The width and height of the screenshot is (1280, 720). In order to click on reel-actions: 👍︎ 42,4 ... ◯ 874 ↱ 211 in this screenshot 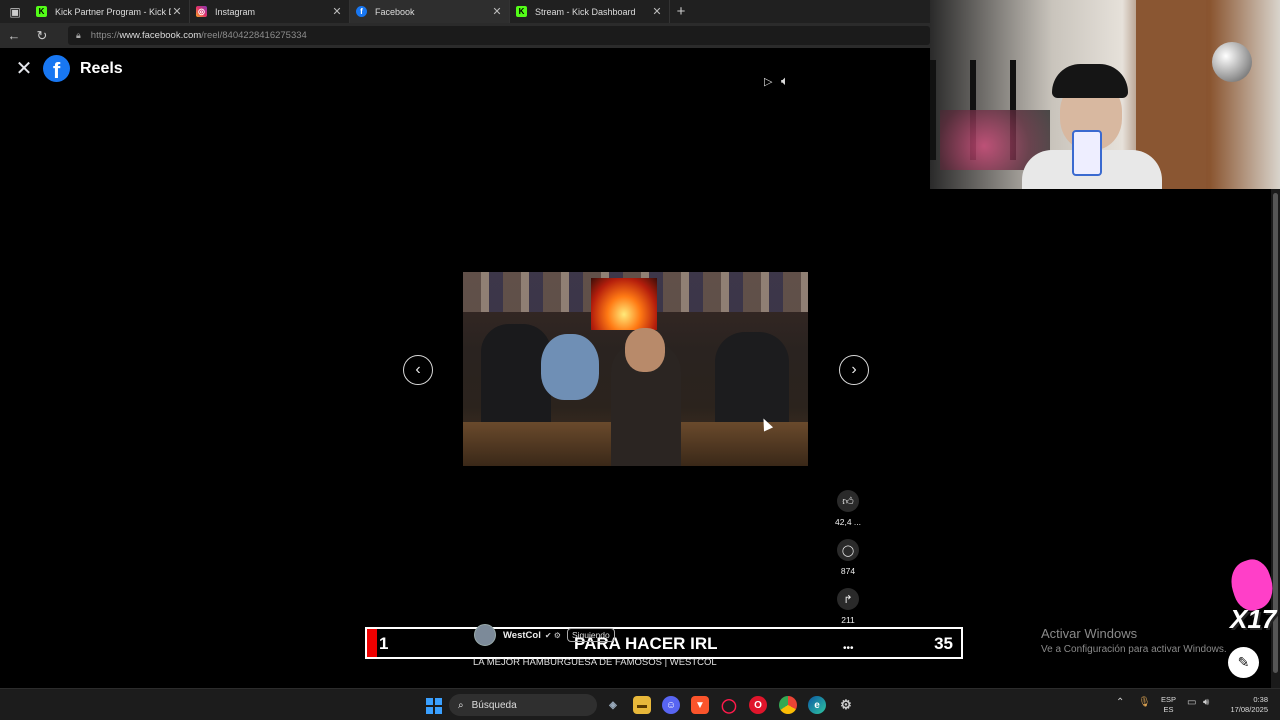, I will do `click(848, 563)`.